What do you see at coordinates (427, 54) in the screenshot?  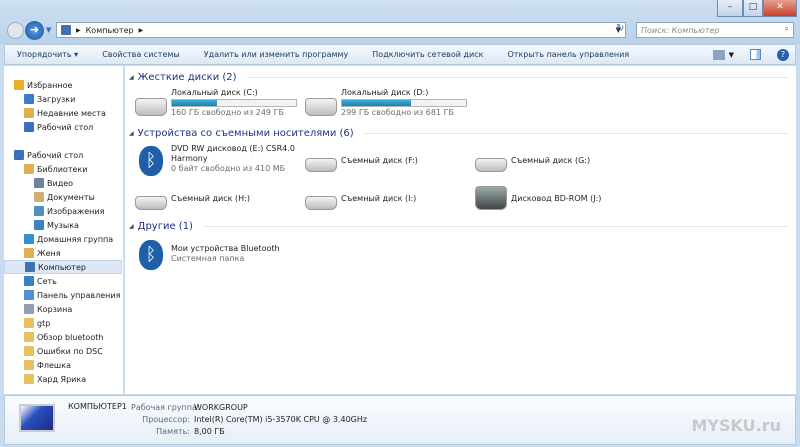 I see `map-network-drive-button: Подключить сетевой диск` at bounding box center [427, 54].